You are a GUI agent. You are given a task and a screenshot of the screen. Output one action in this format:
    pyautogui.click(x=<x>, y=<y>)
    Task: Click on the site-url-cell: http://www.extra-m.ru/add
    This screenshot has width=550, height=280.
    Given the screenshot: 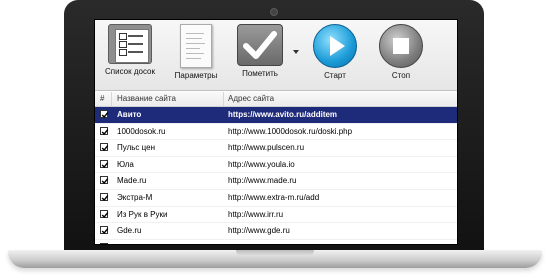 What is the action you would take?
    pyautogui.click(x=274, y=197)
    